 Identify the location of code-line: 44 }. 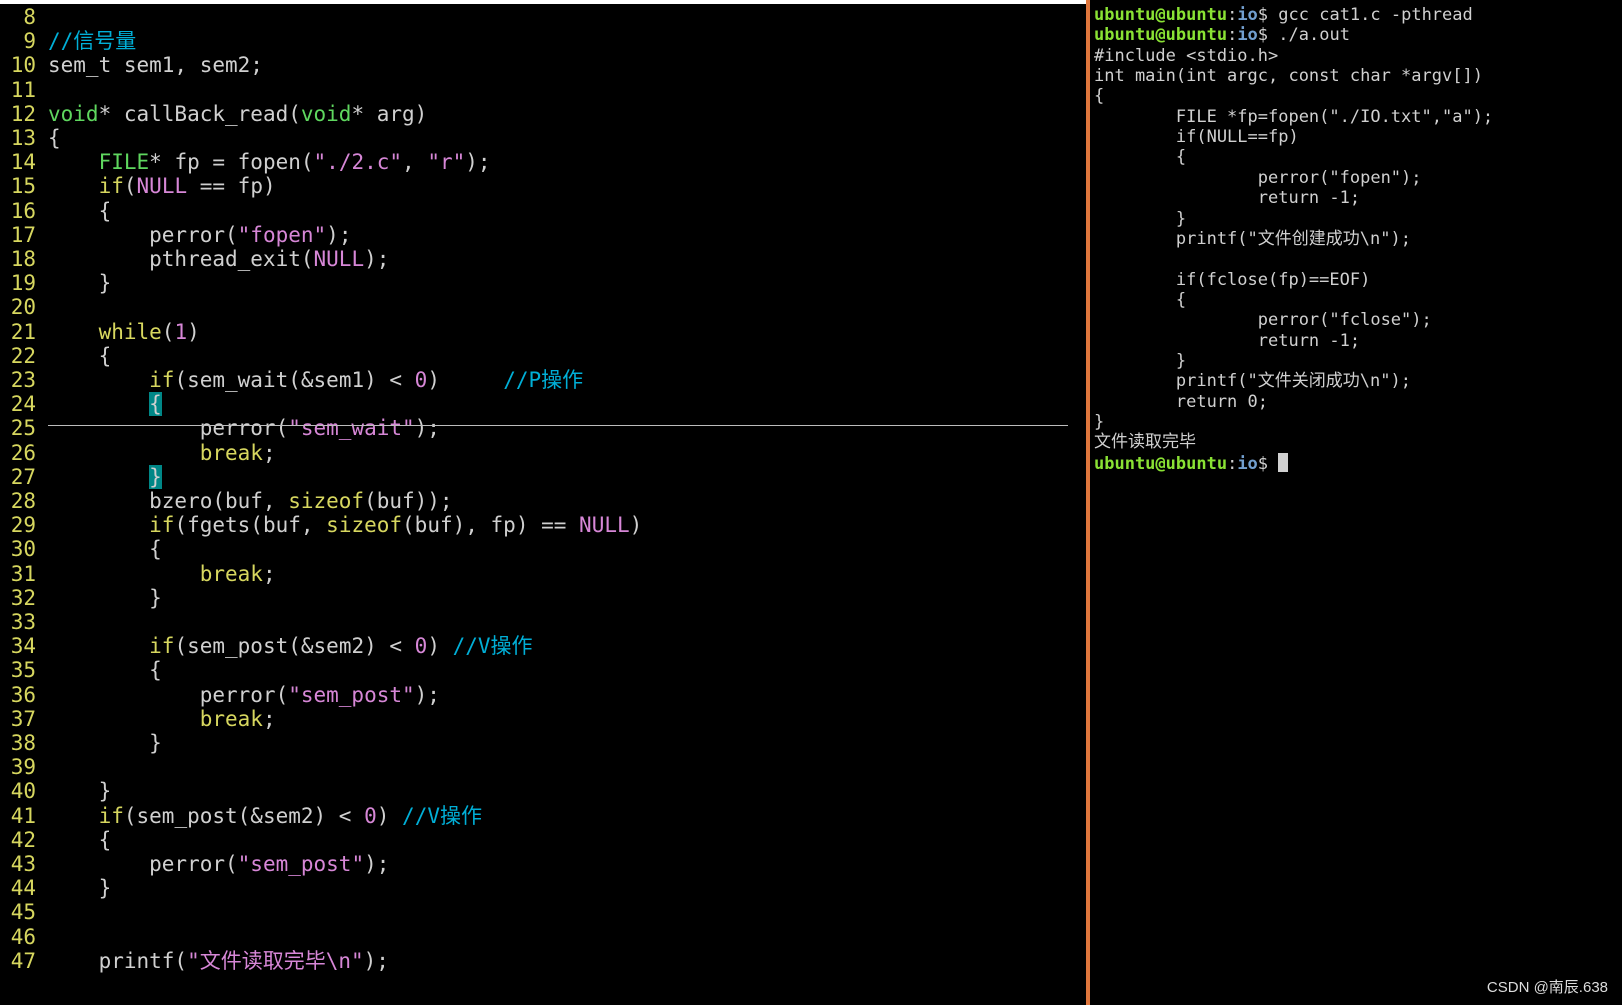
(56, 888).